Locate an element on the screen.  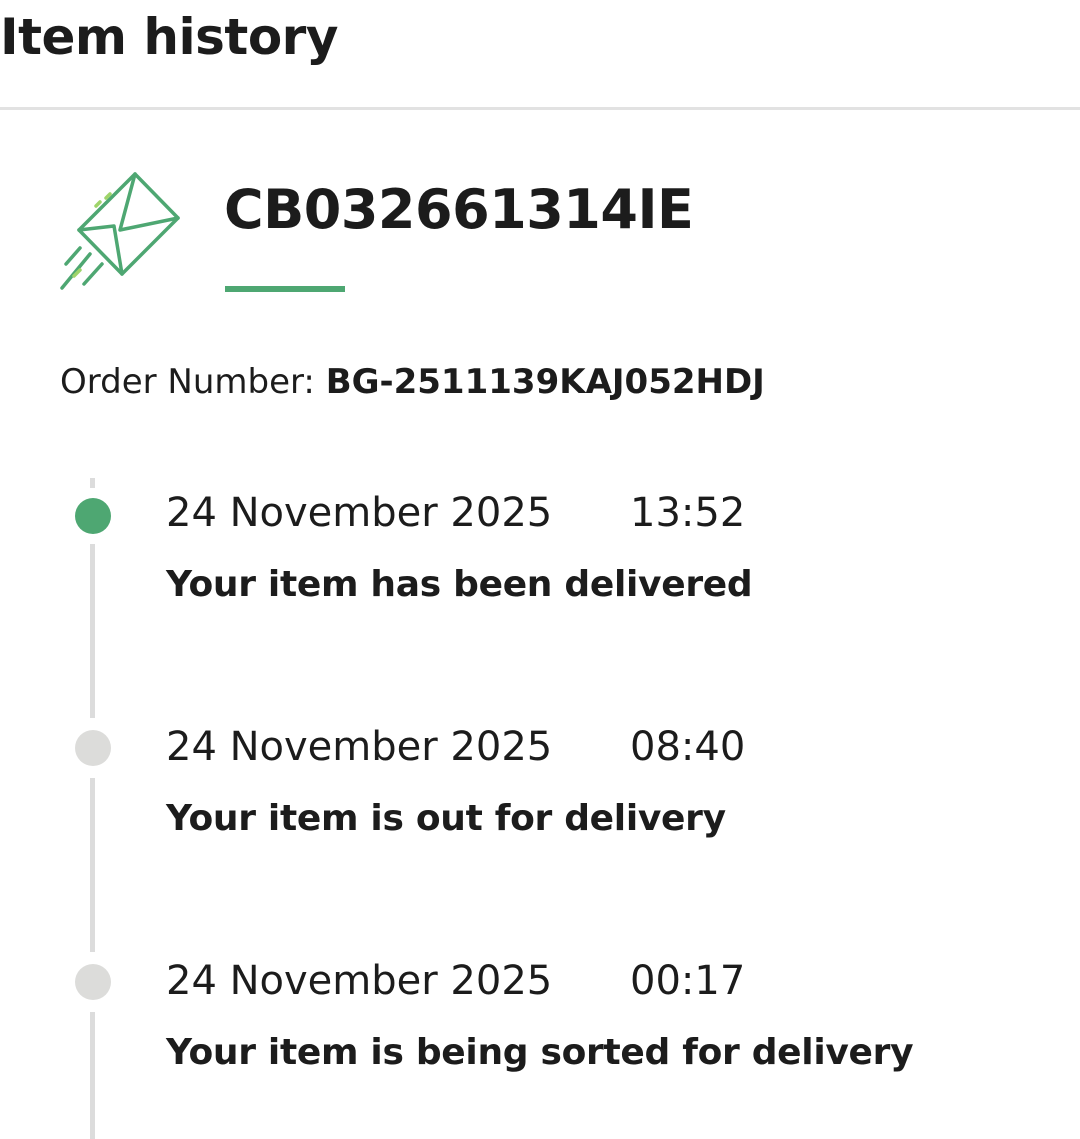
timeline-dot-active is located at coordinates (93, 516).